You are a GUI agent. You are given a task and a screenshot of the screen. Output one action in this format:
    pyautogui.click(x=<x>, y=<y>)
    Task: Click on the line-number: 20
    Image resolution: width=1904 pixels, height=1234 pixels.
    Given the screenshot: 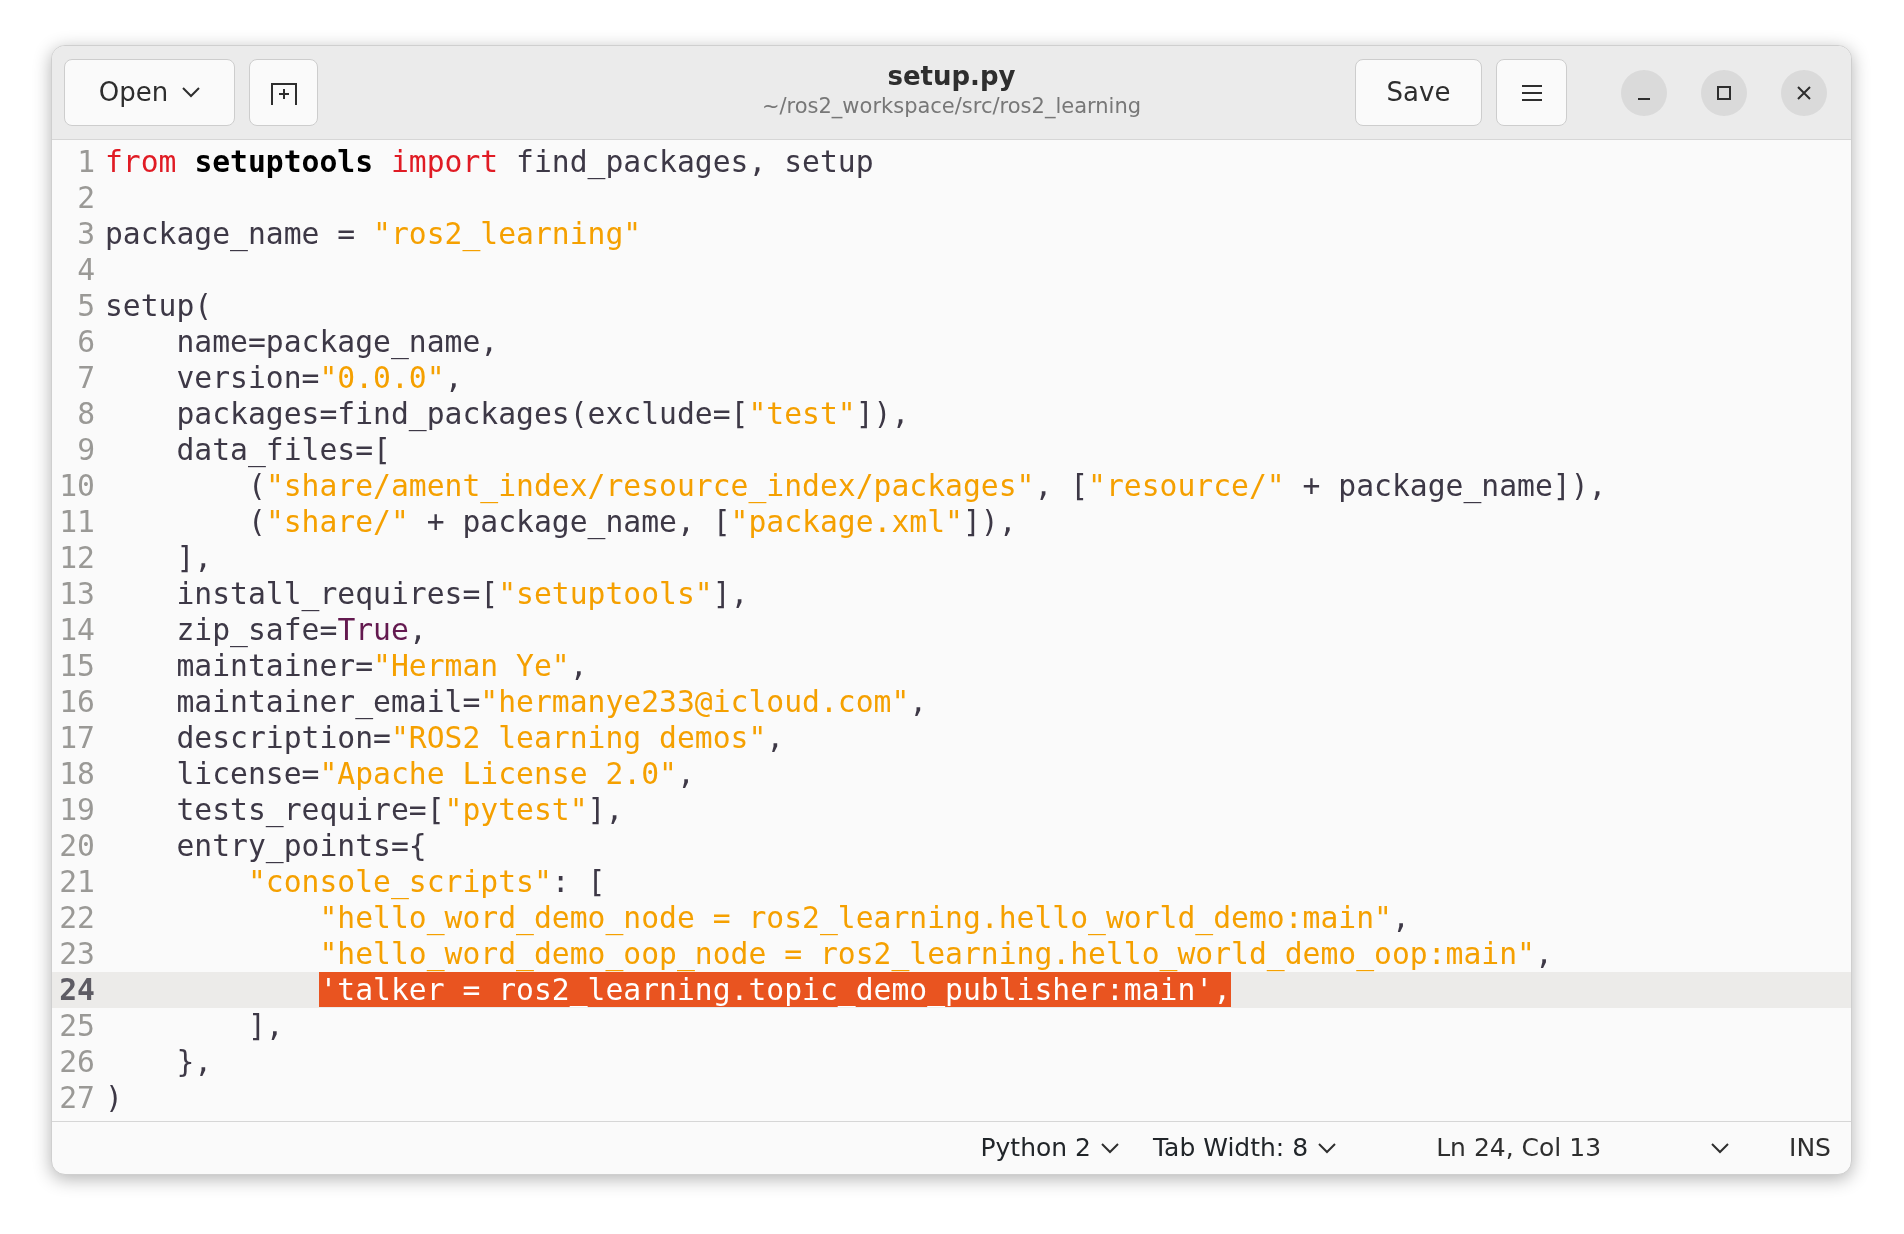 What is the action you would take?
    pyautogui.click(x=77, y=846)
    